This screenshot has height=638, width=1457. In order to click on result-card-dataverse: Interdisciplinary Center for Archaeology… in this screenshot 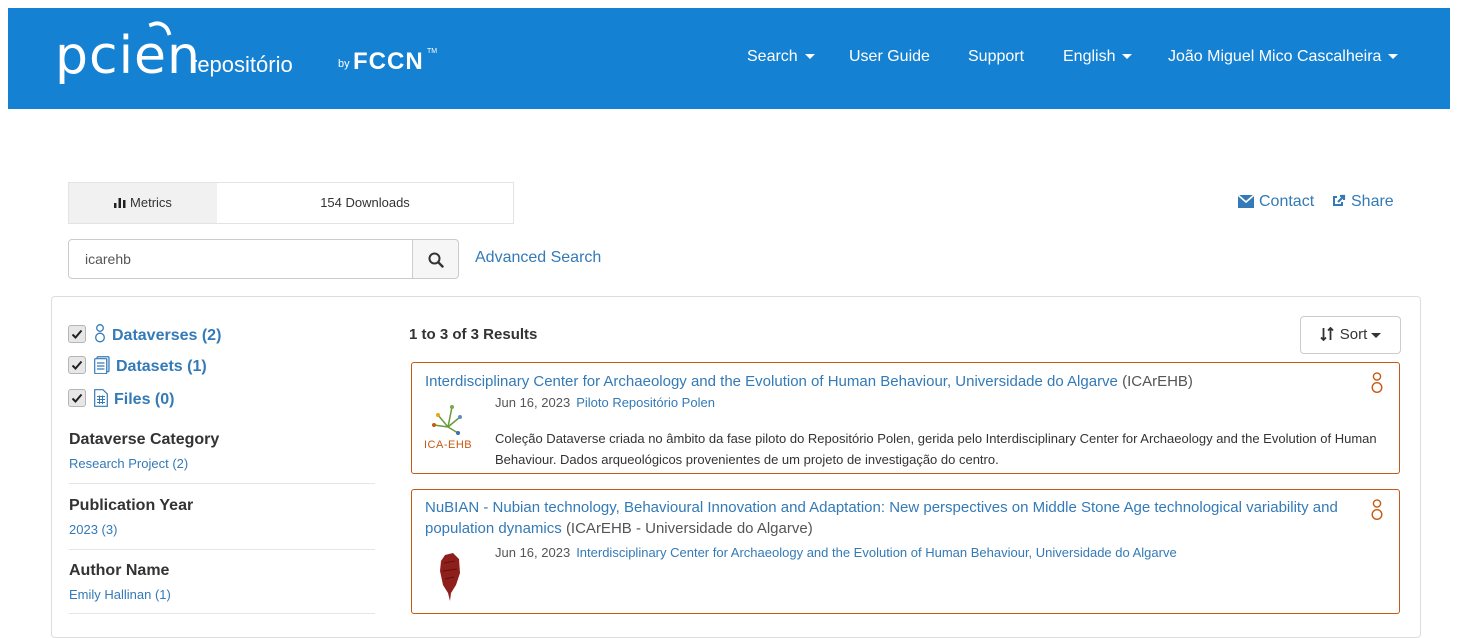, I will do `click(905, 418)`.